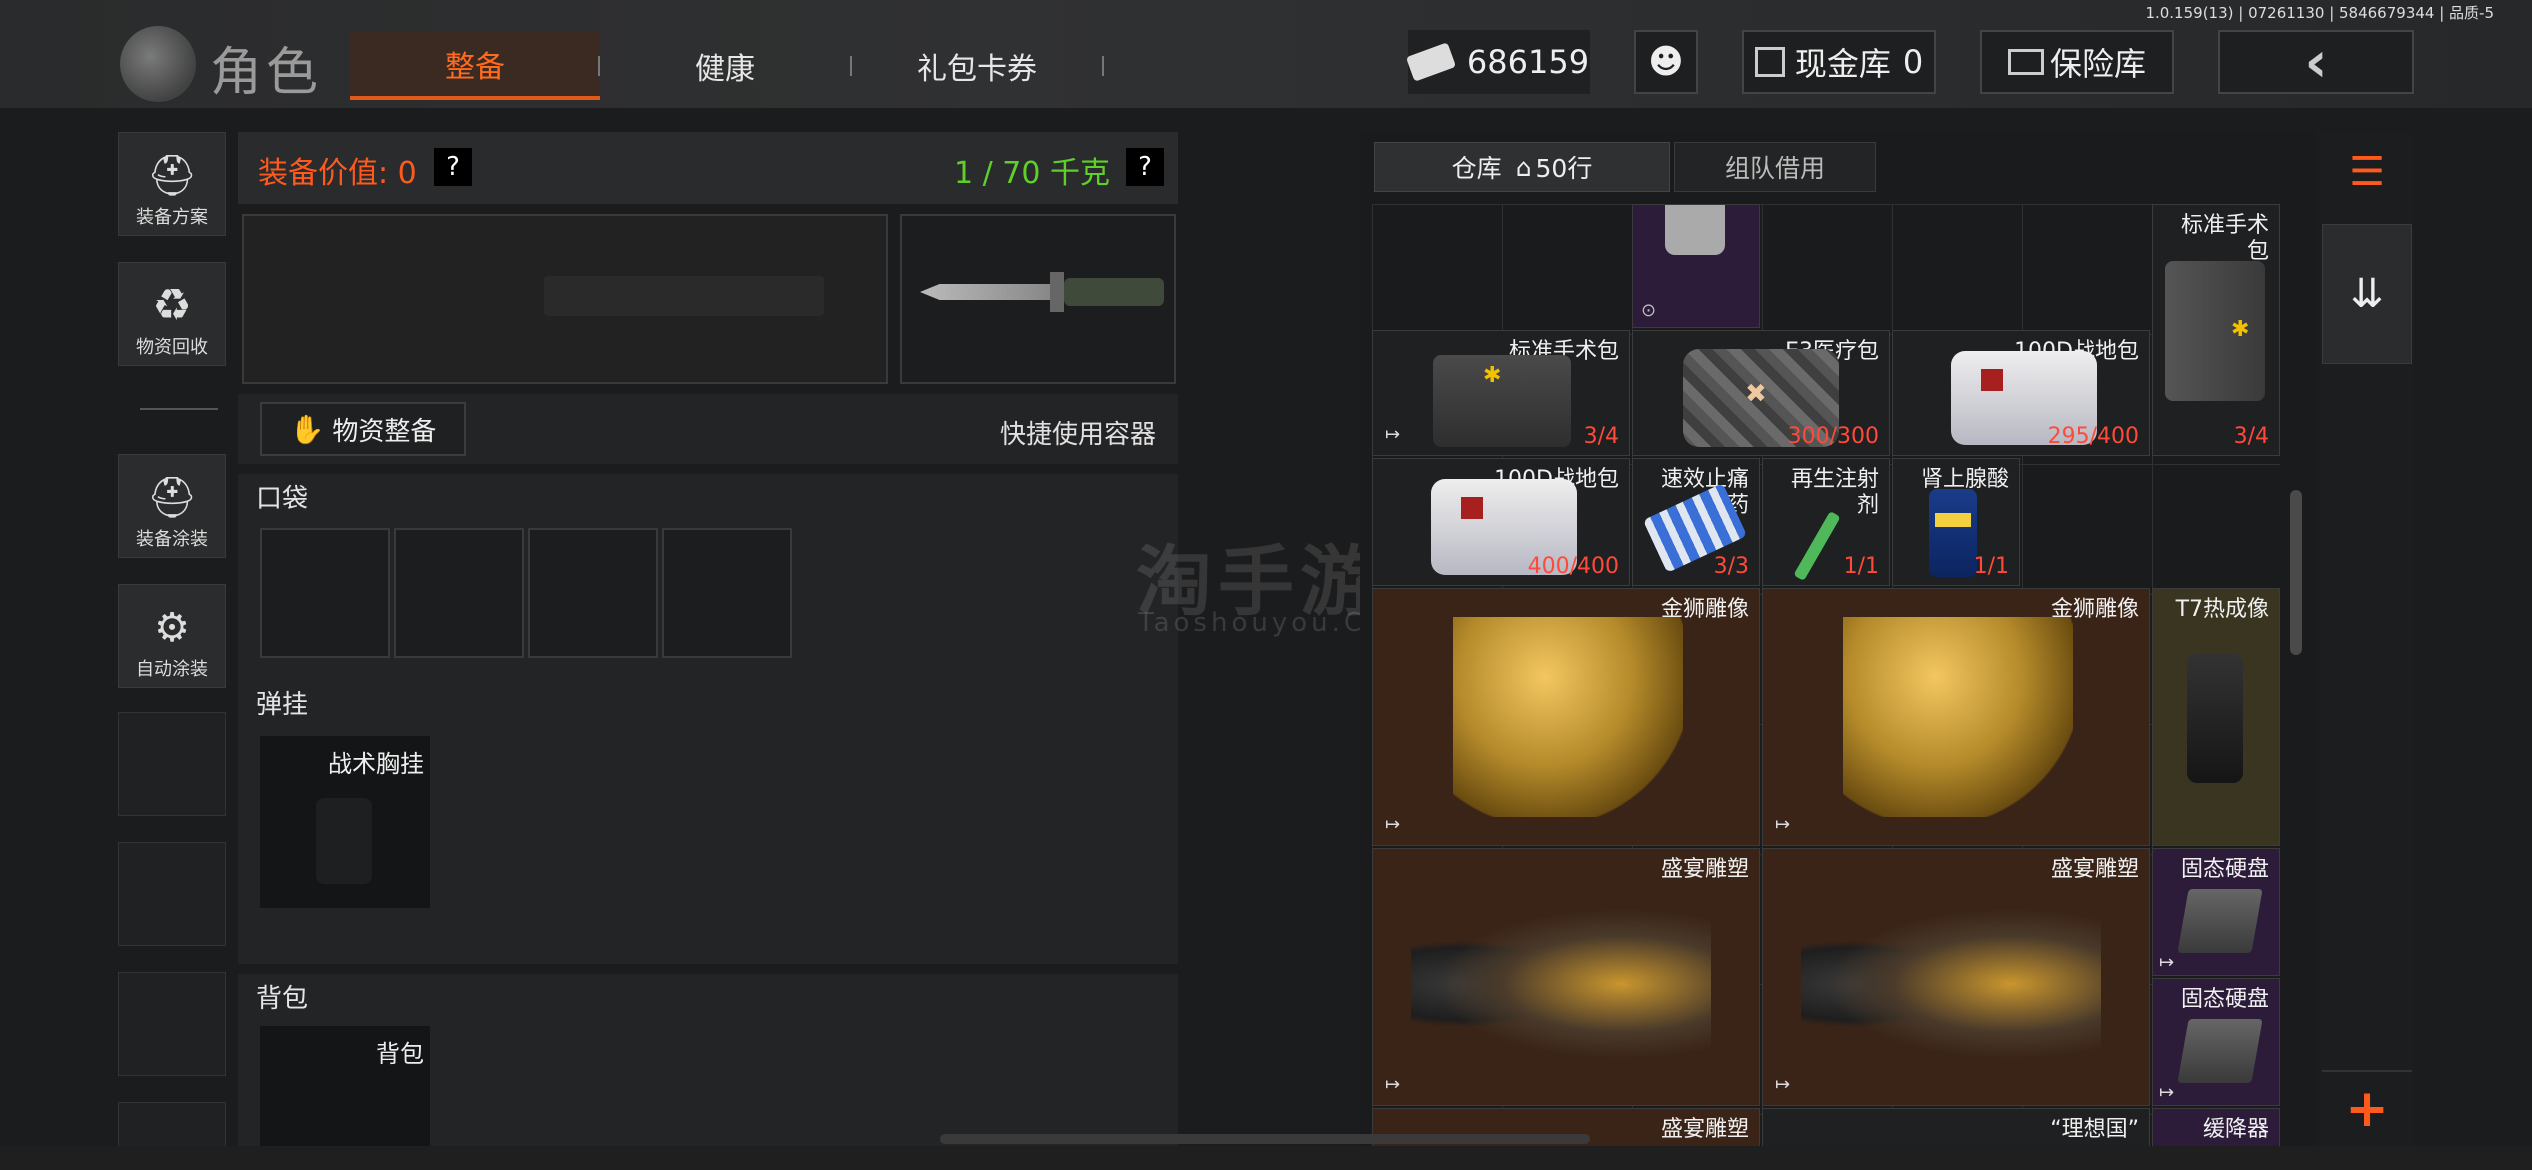 This screenshot has width=2532, height=1170. Describe the element at coordinates (1103, 66) in the screenshot. I see `tab-separator` at that location.